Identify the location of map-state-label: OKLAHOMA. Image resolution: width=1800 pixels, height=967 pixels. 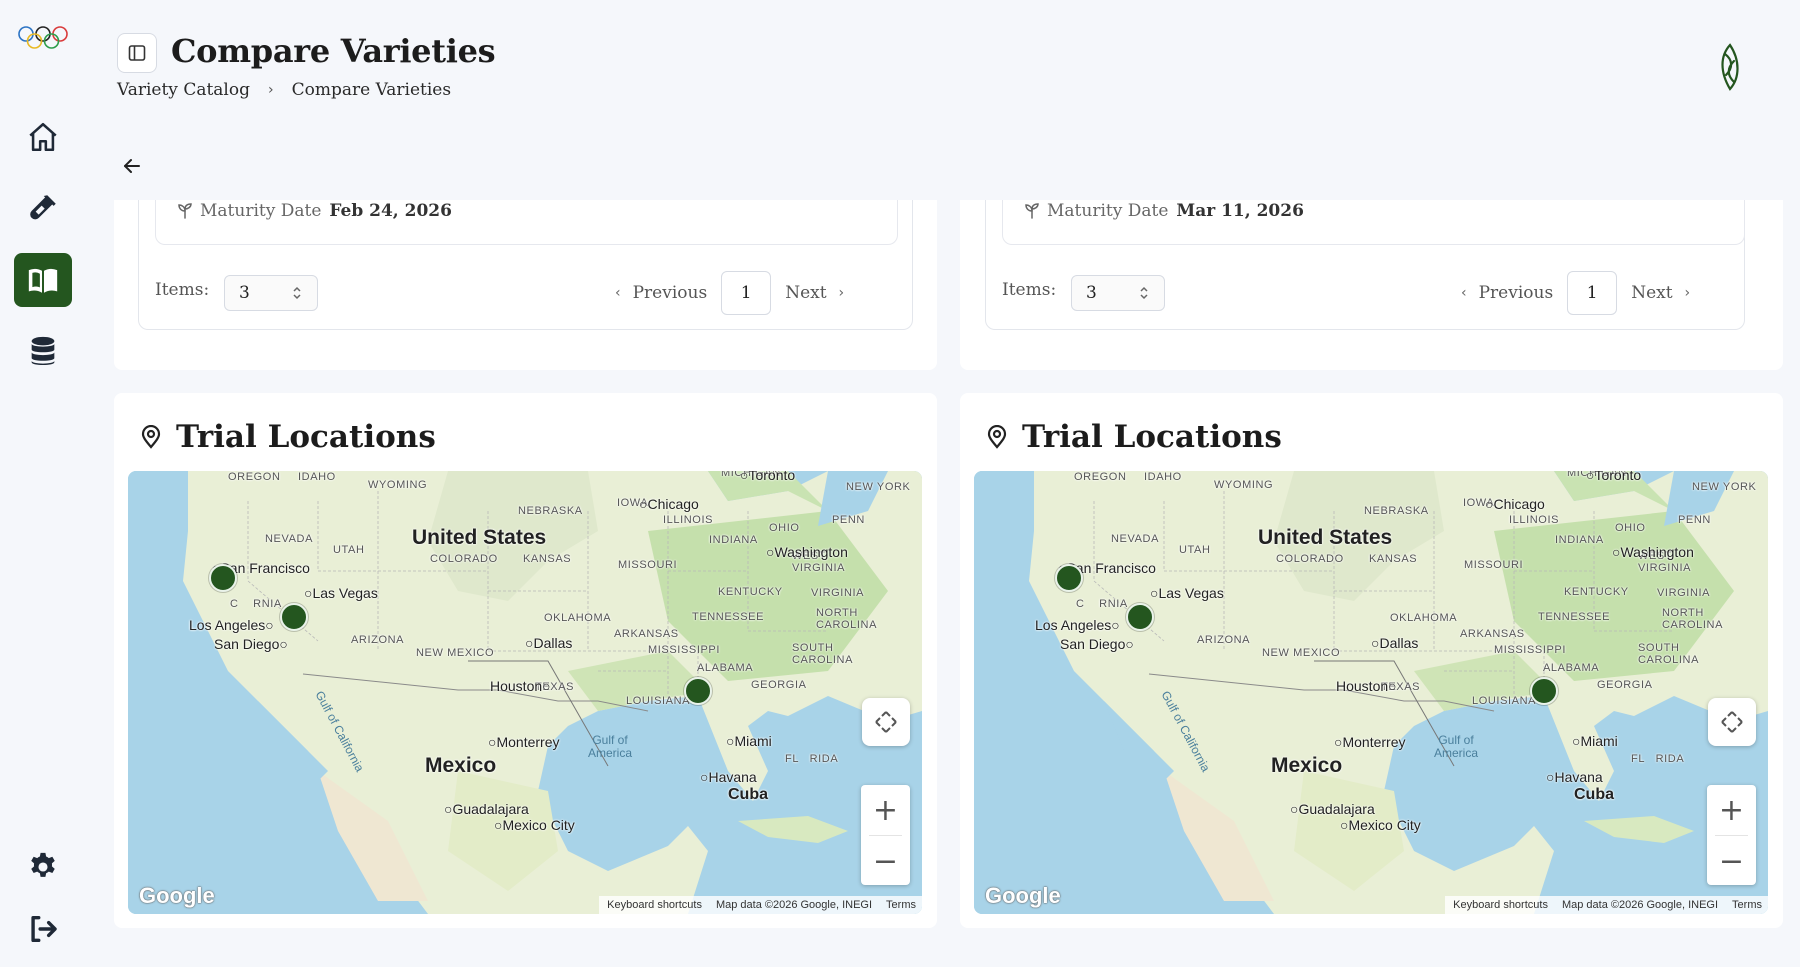
(578, 618).